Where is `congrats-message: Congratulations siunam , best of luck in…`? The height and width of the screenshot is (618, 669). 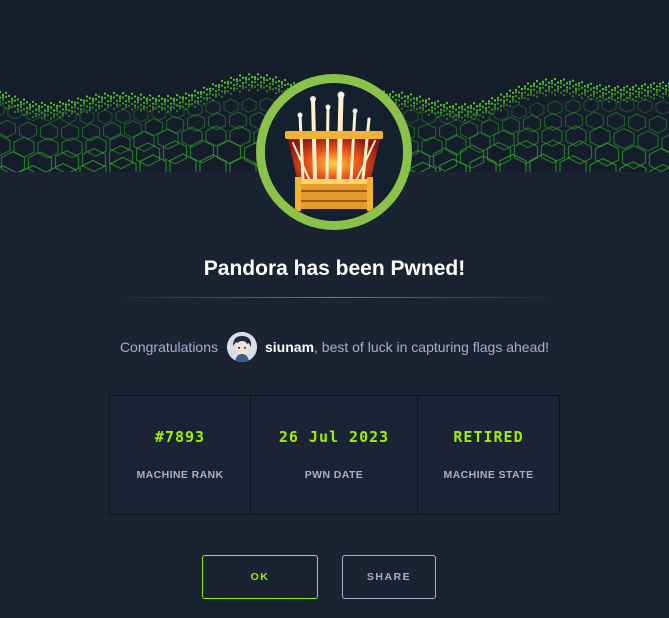
congrats-message: Congratulations siunam , best of luck in… is located at coordinates (334, 347).